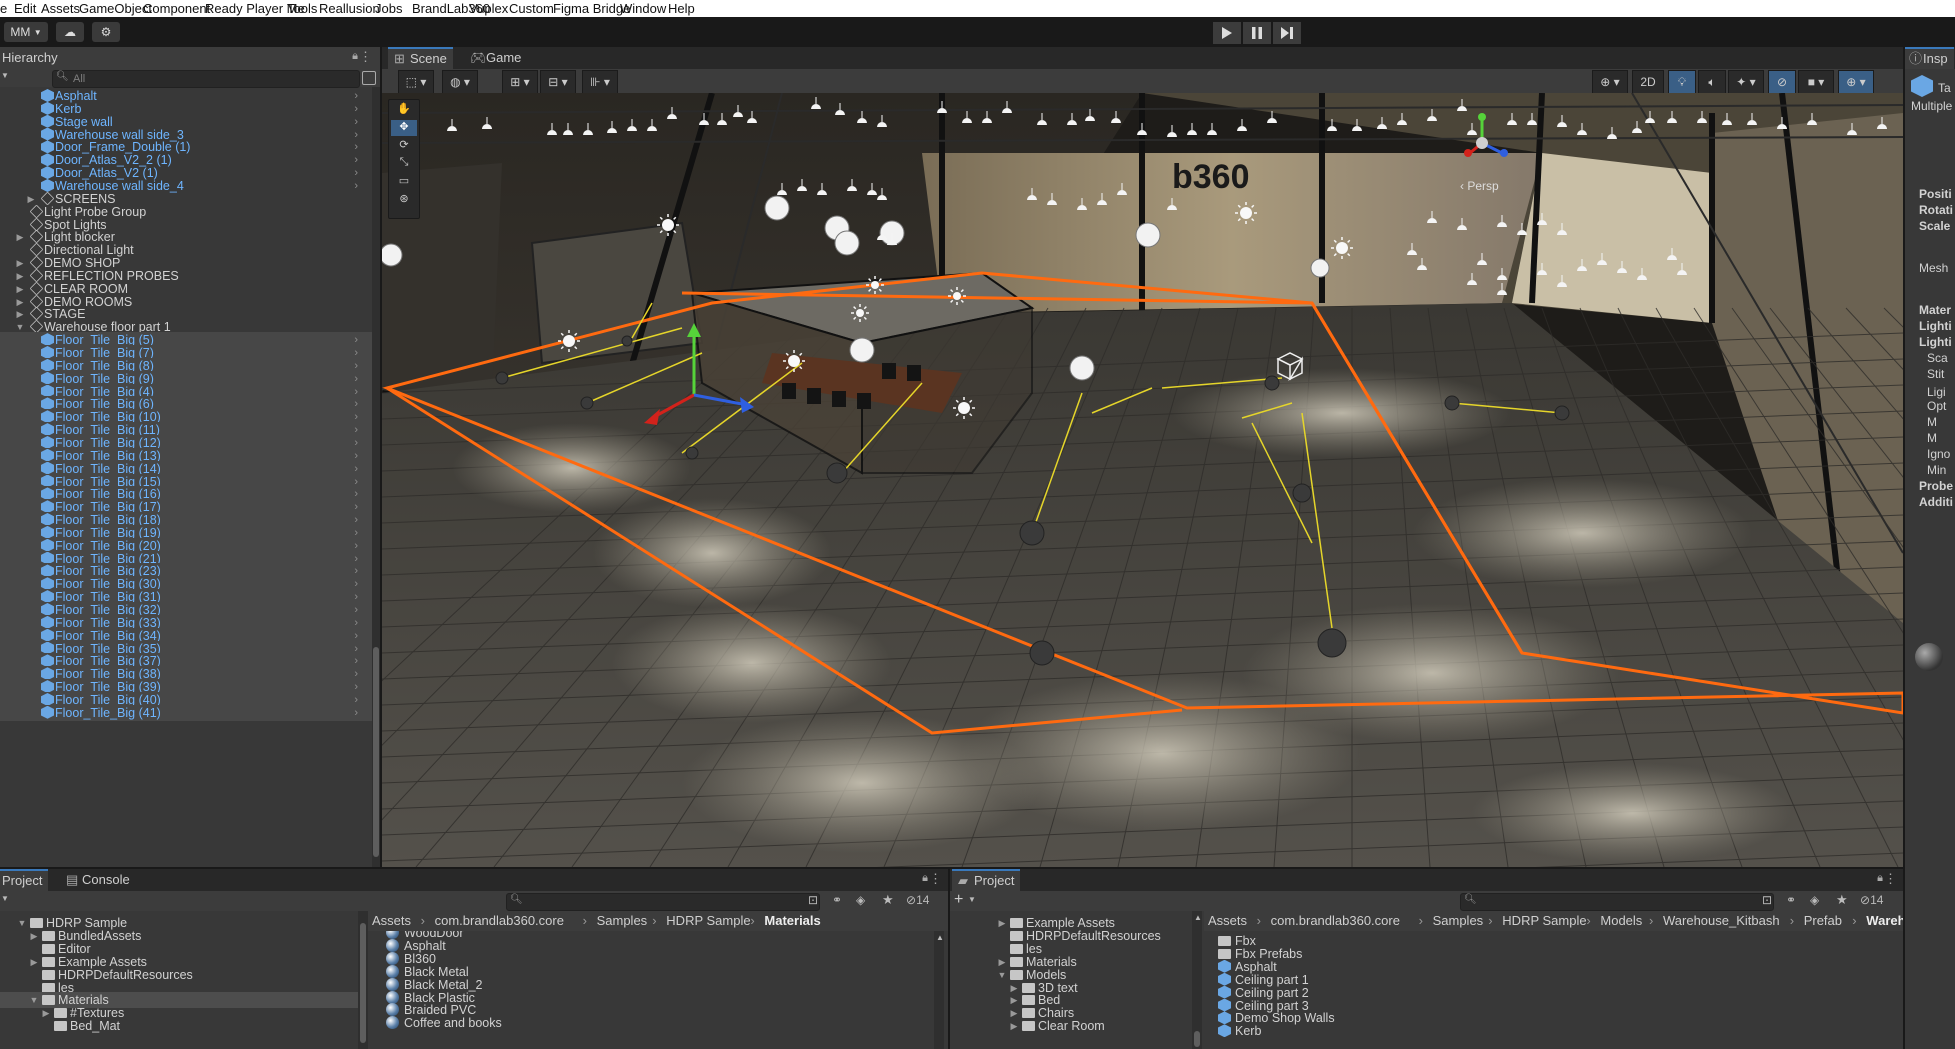  I want to click on tab-project: Project, so click(24, 880).